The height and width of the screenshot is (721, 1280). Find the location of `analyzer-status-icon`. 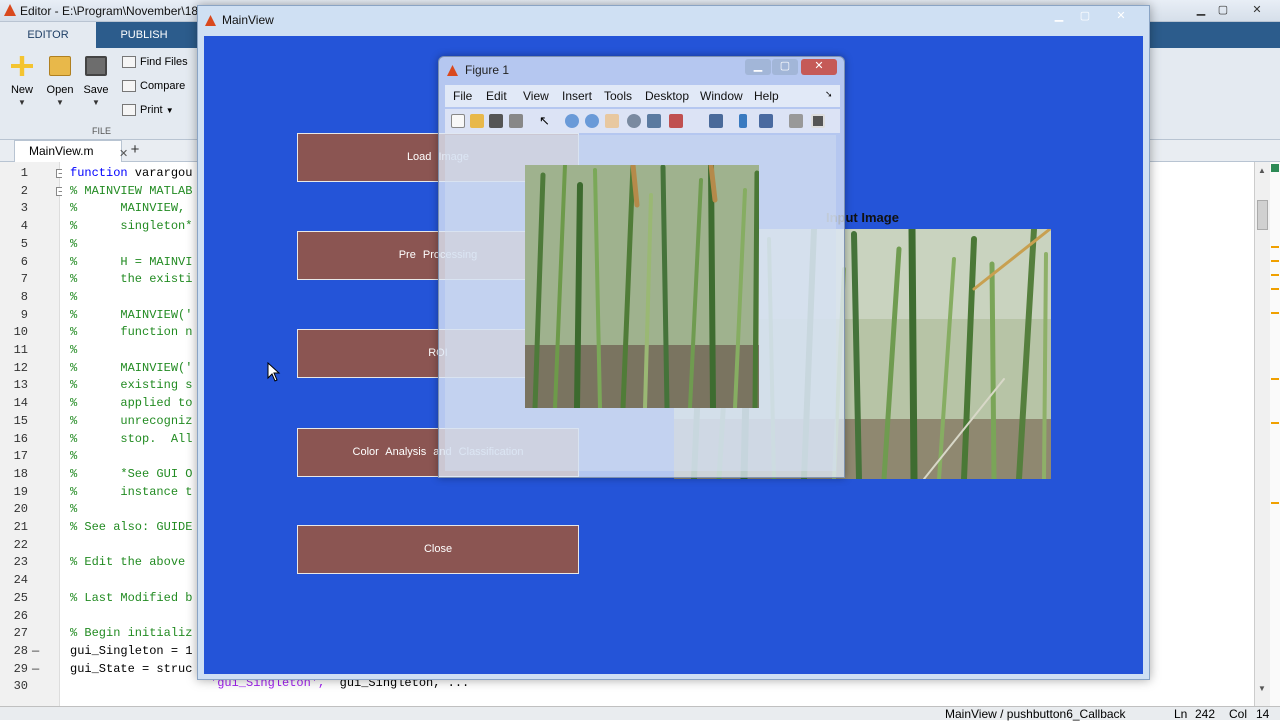

analyzer-status-icon is located at coordinates (1275, 168).